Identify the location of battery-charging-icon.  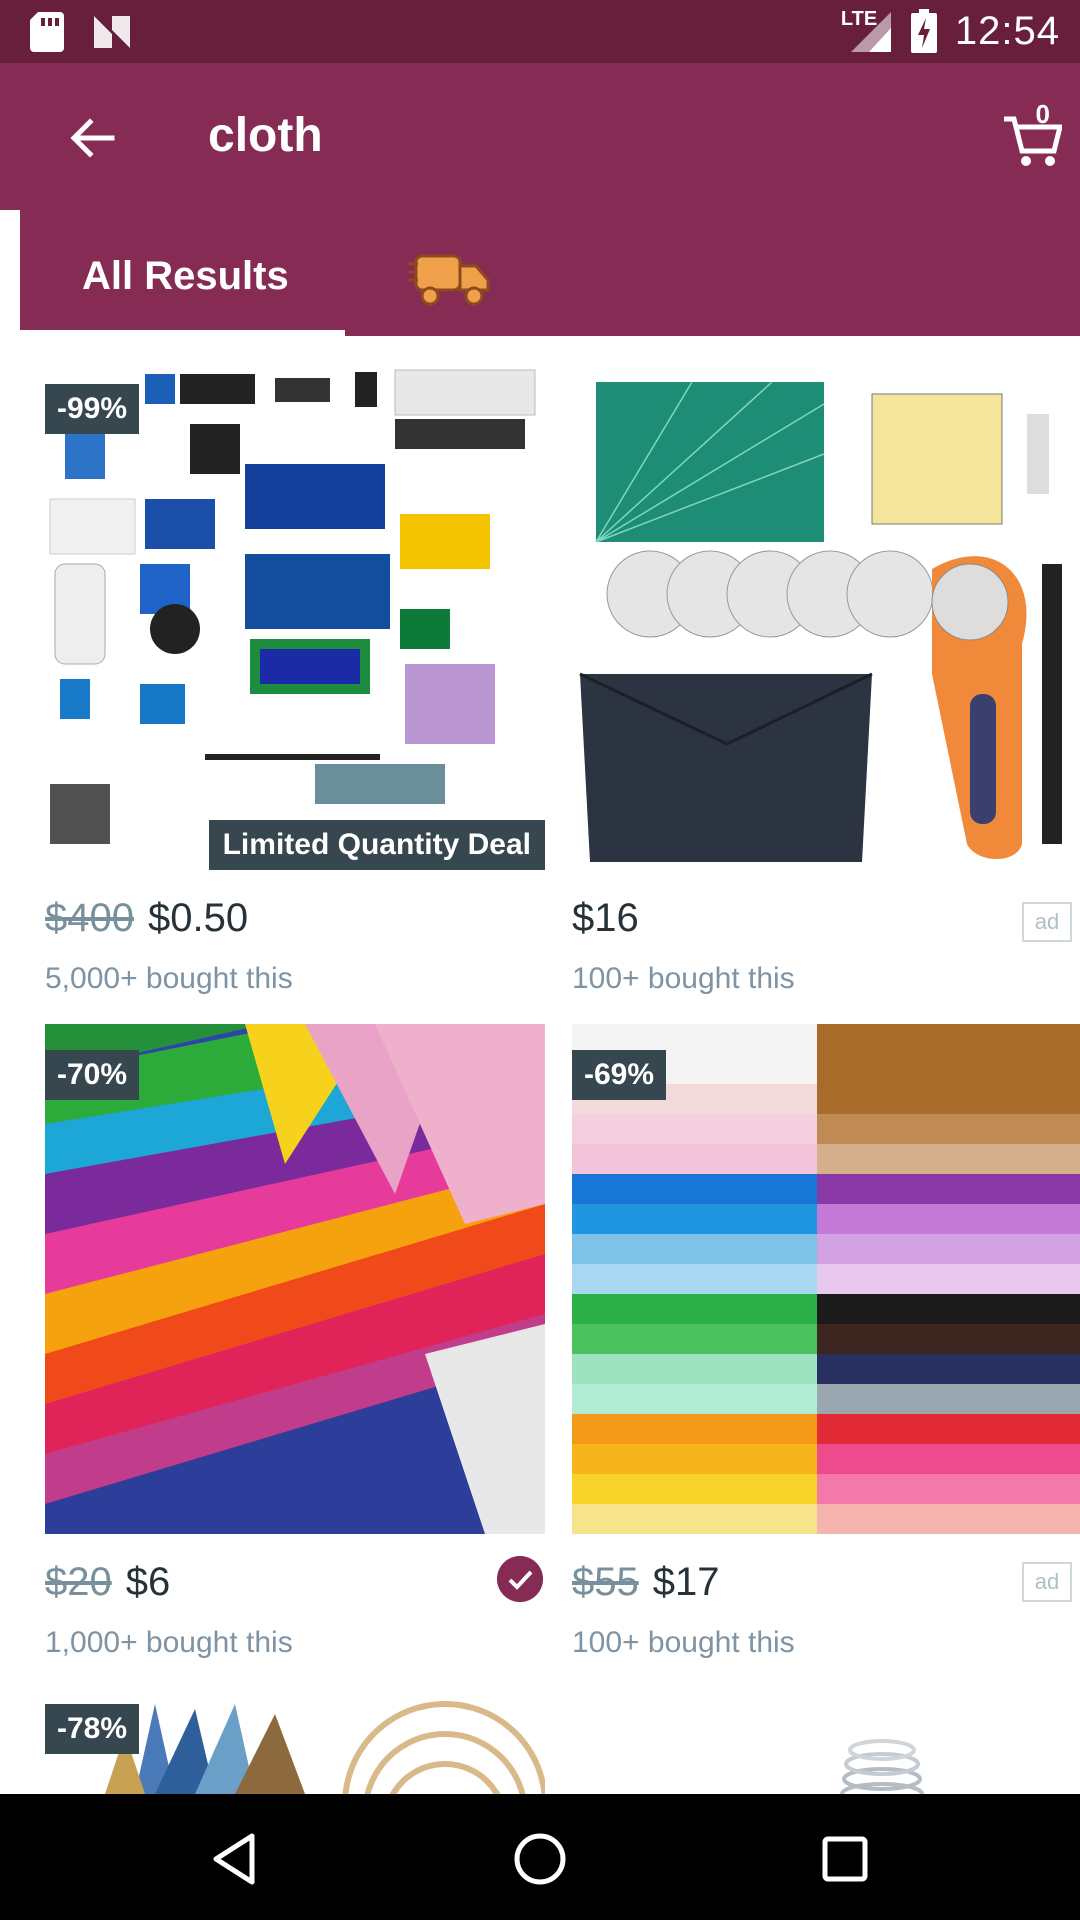
(923, 31).